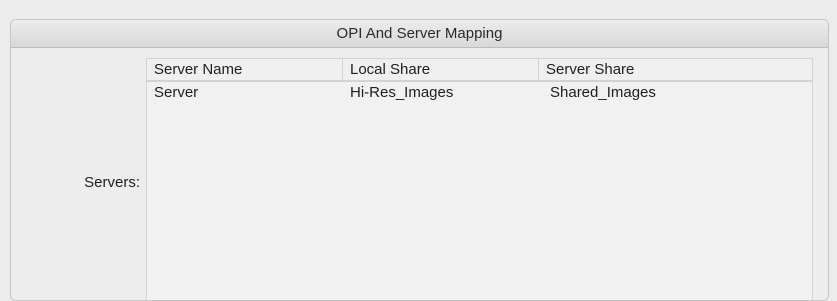 This screenshot has width=837, height=301. Describe the element at coordinates (176, 92) in the screenshot. I see `cell-server-name: Server` at that location.